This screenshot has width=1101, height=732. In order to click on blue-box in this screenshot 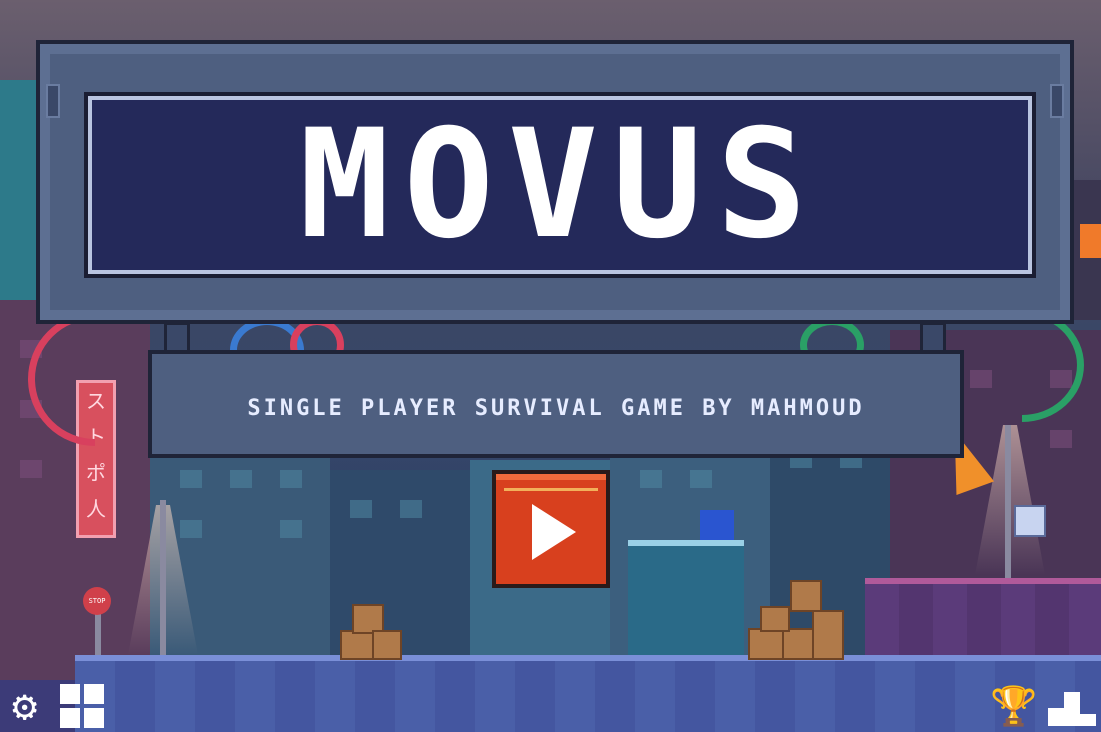, I will do `click(717, 525)`.